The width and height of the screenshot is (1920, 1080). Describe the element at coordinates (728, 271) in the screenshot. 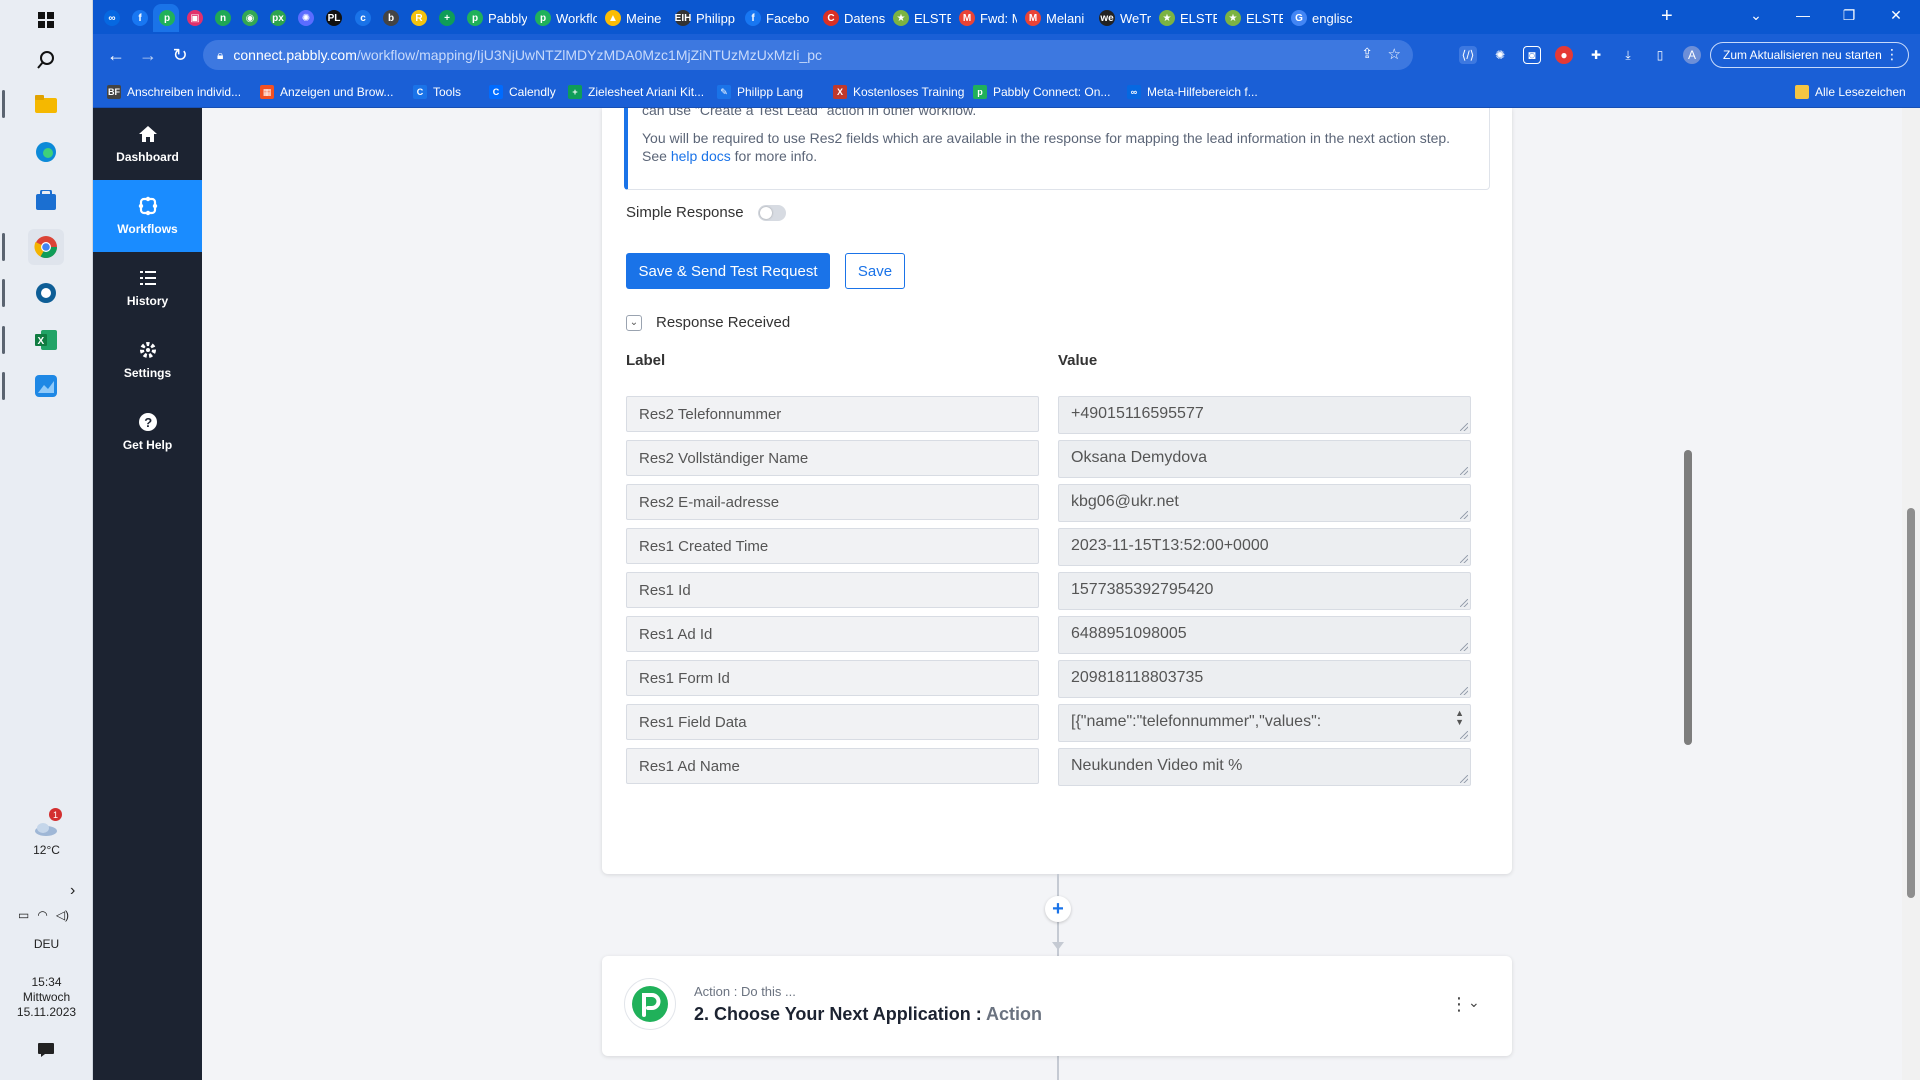

I see `save-send-test-request-button: Save & Send Test Request` at that location.